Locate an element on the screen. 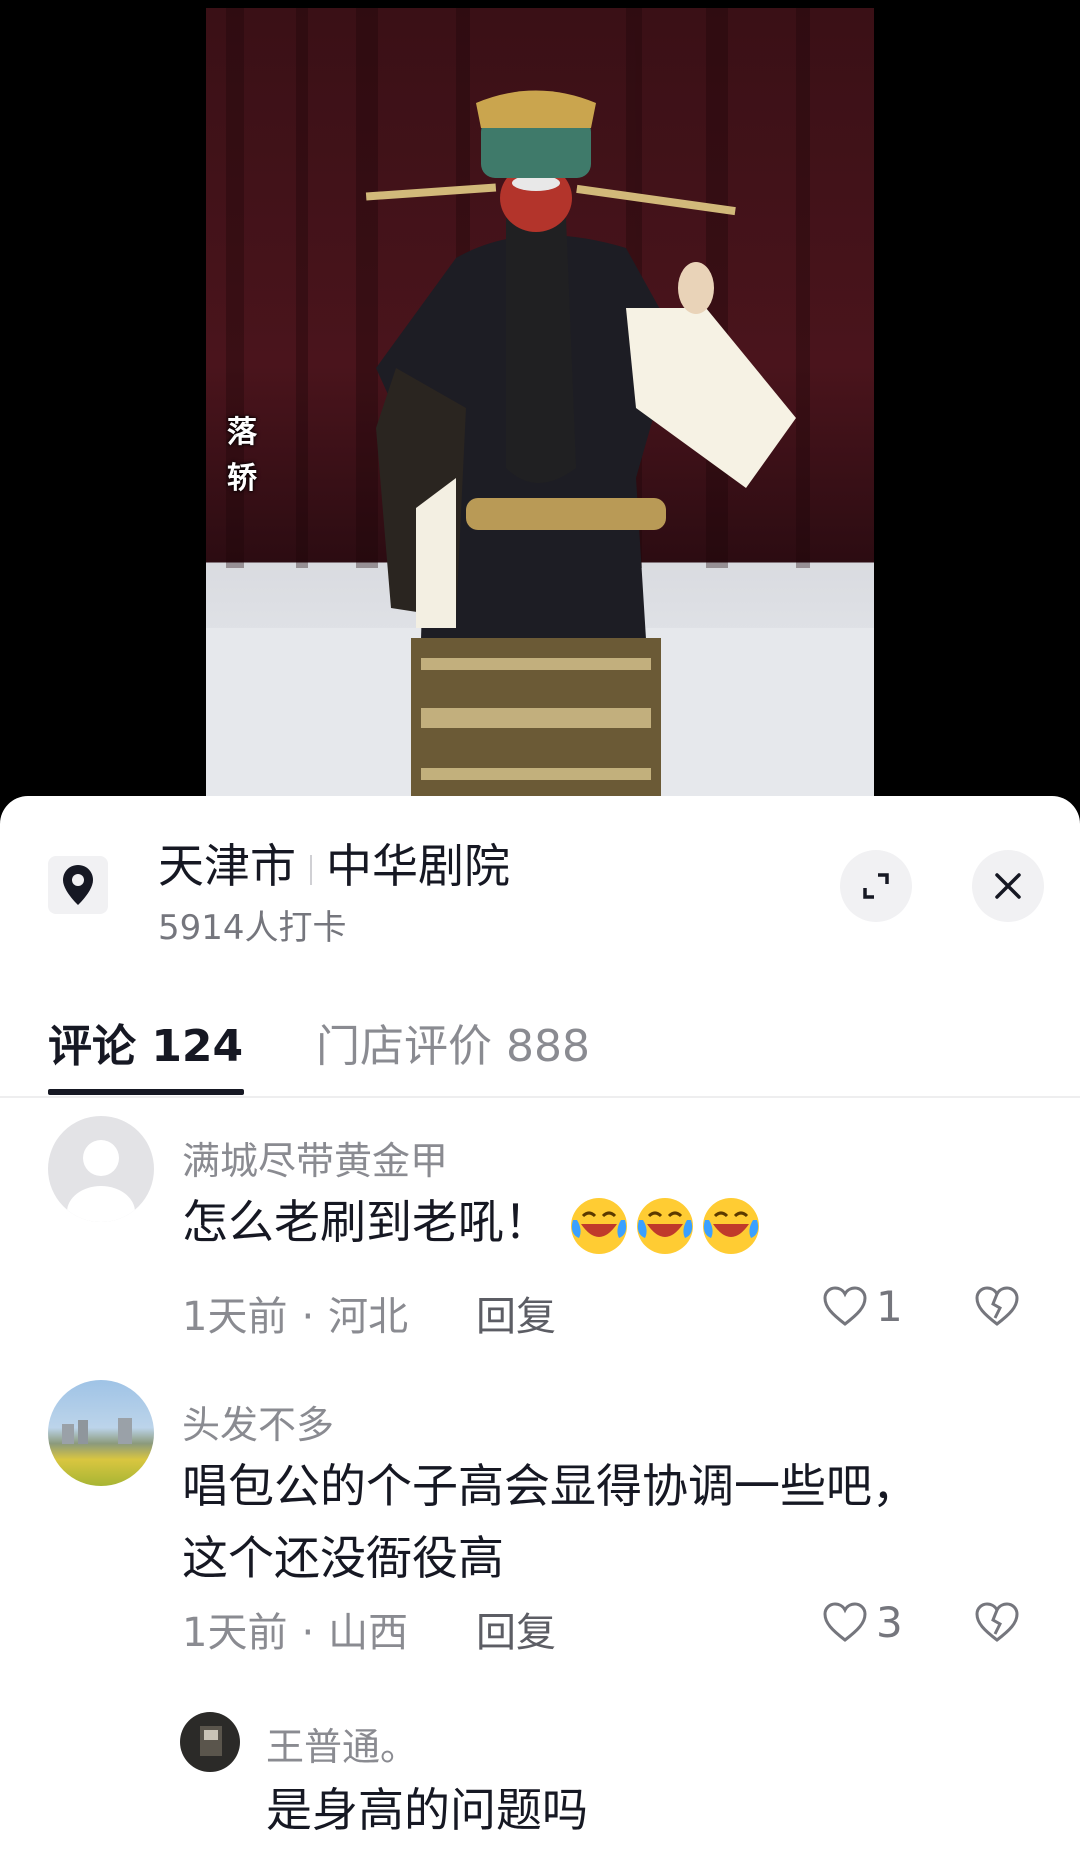 This screenshot has width=1080, height=1856. active-tab-indicator is located at coordinates (146, 1092).